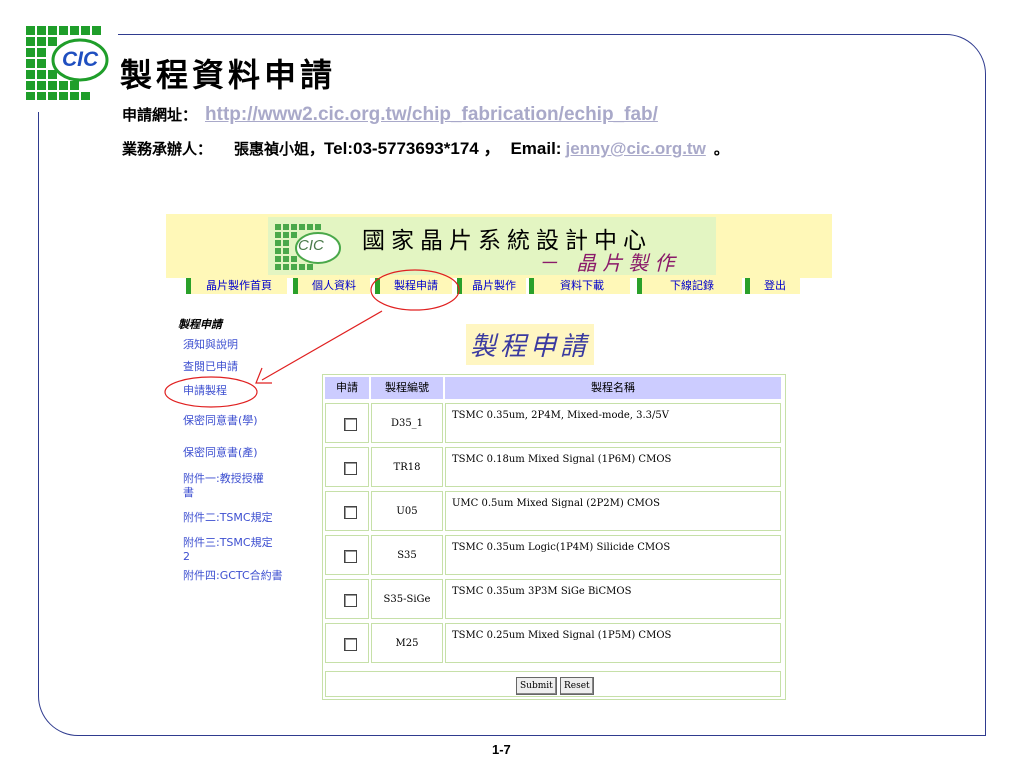  I want to click on process-code: S35-SiGe, so click(407, 599).